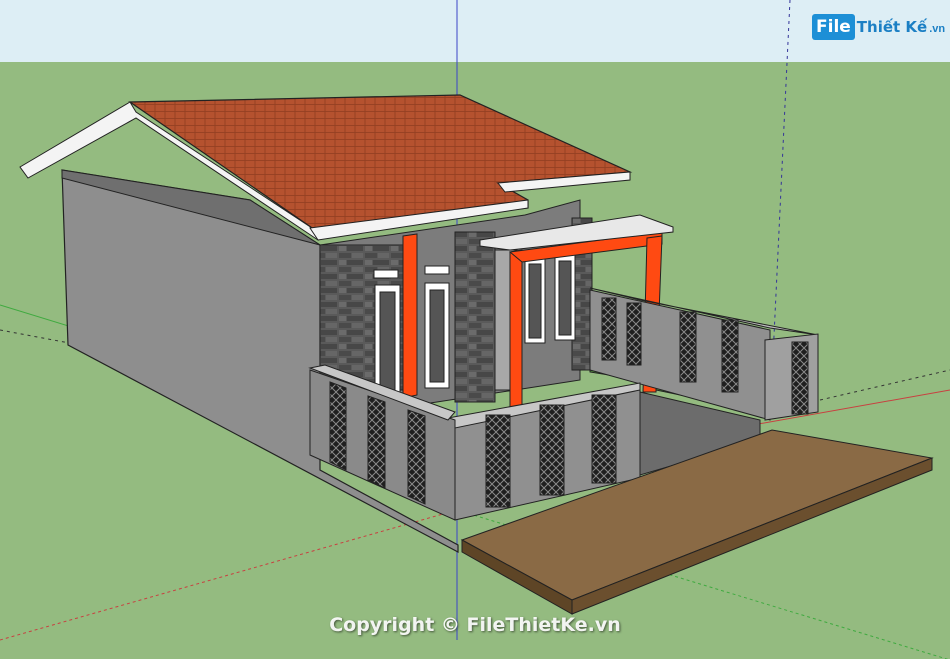  What do you see at coordinates (386, 274) in the screenshot?
I see `vent-left` at bounding box center [386, 274].